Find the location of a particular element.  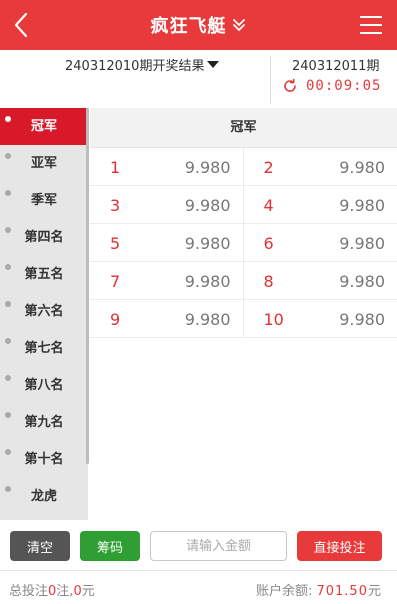

sidebar-item-sixth: 第六名 is located at coordinates (44, 311).